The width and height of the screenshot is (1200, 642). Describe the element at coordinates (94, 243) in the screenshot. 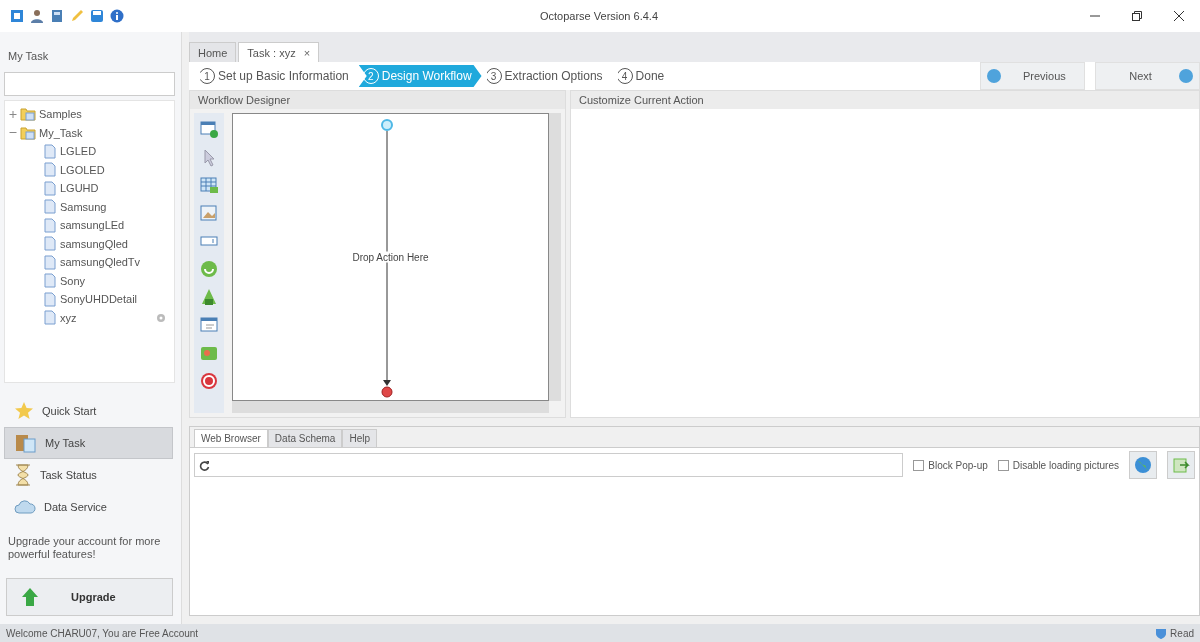

I see `tree-item: samsungQled` at that location.